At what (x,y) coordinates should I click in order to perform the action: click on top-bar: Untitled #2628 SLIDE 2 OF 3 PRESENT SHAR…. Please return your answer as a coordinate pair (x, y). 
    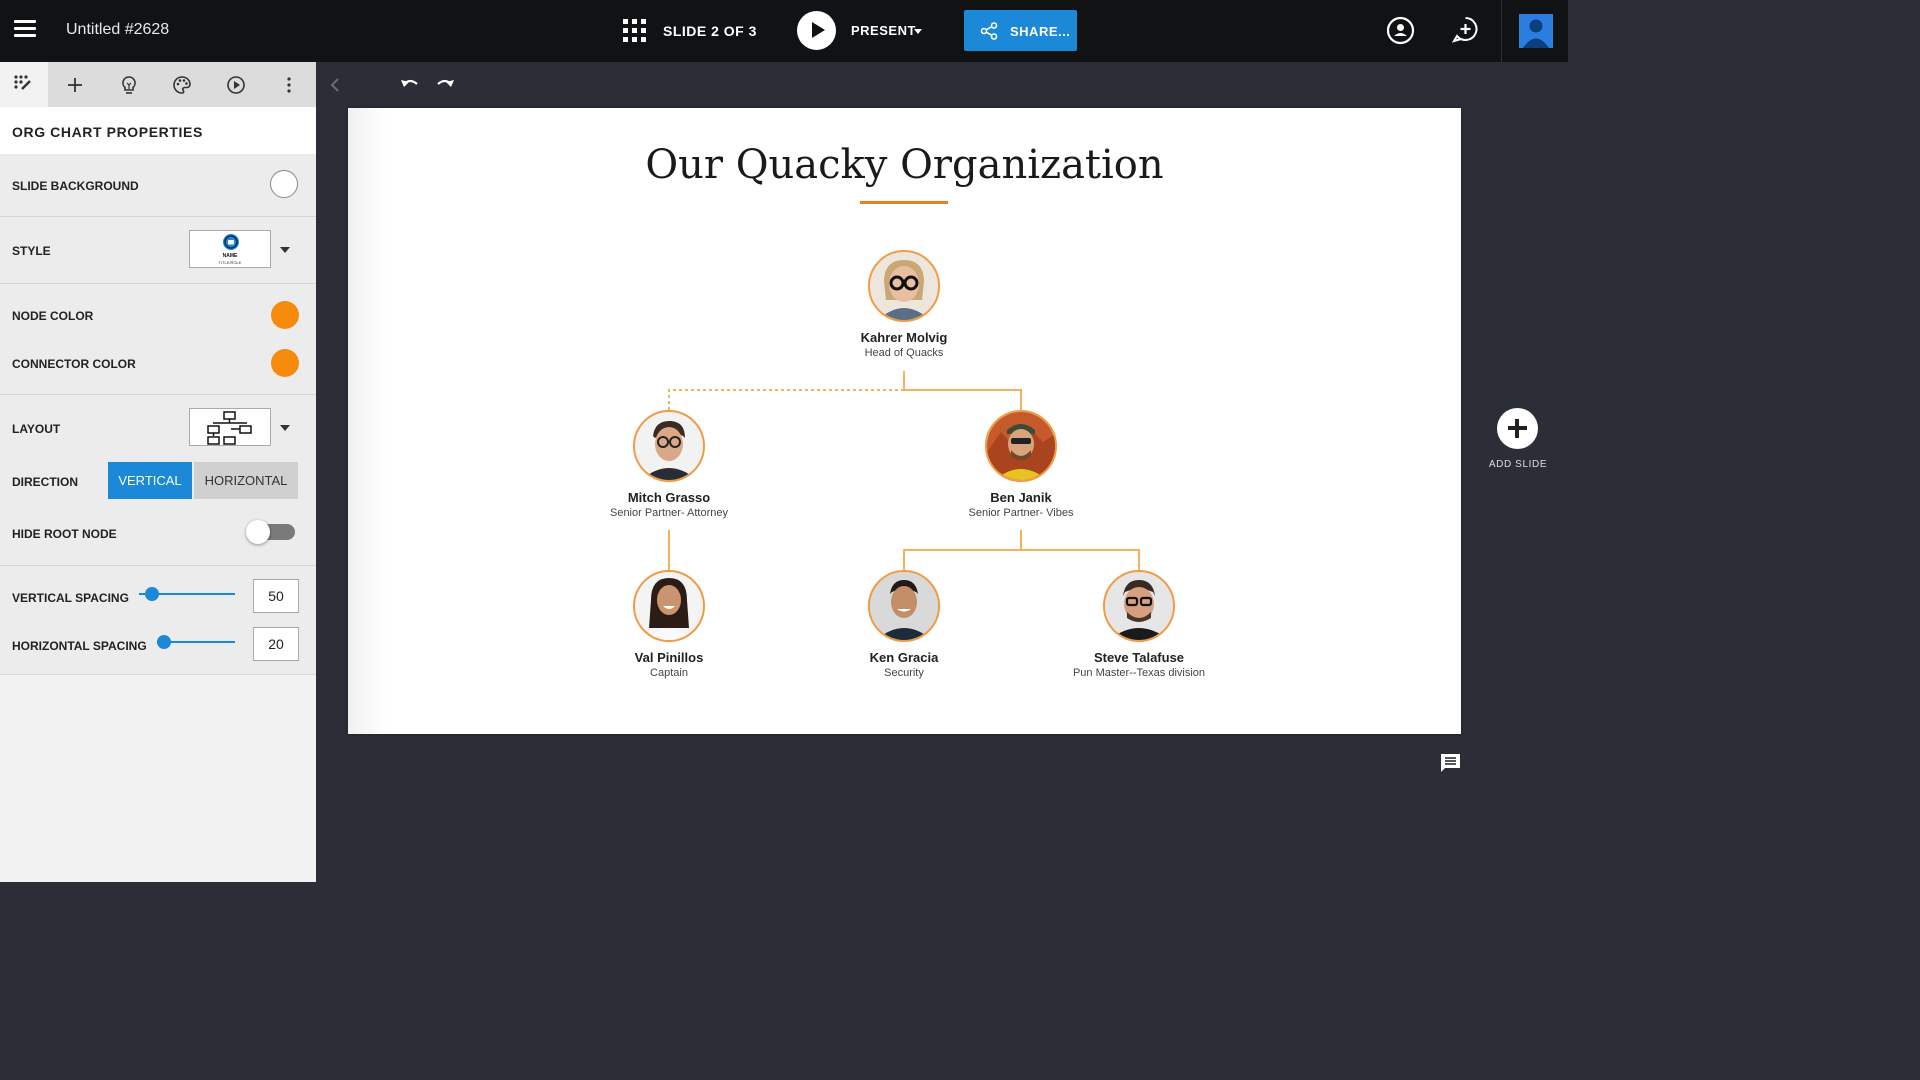
    Looking at the image, I should click on (784, 31).